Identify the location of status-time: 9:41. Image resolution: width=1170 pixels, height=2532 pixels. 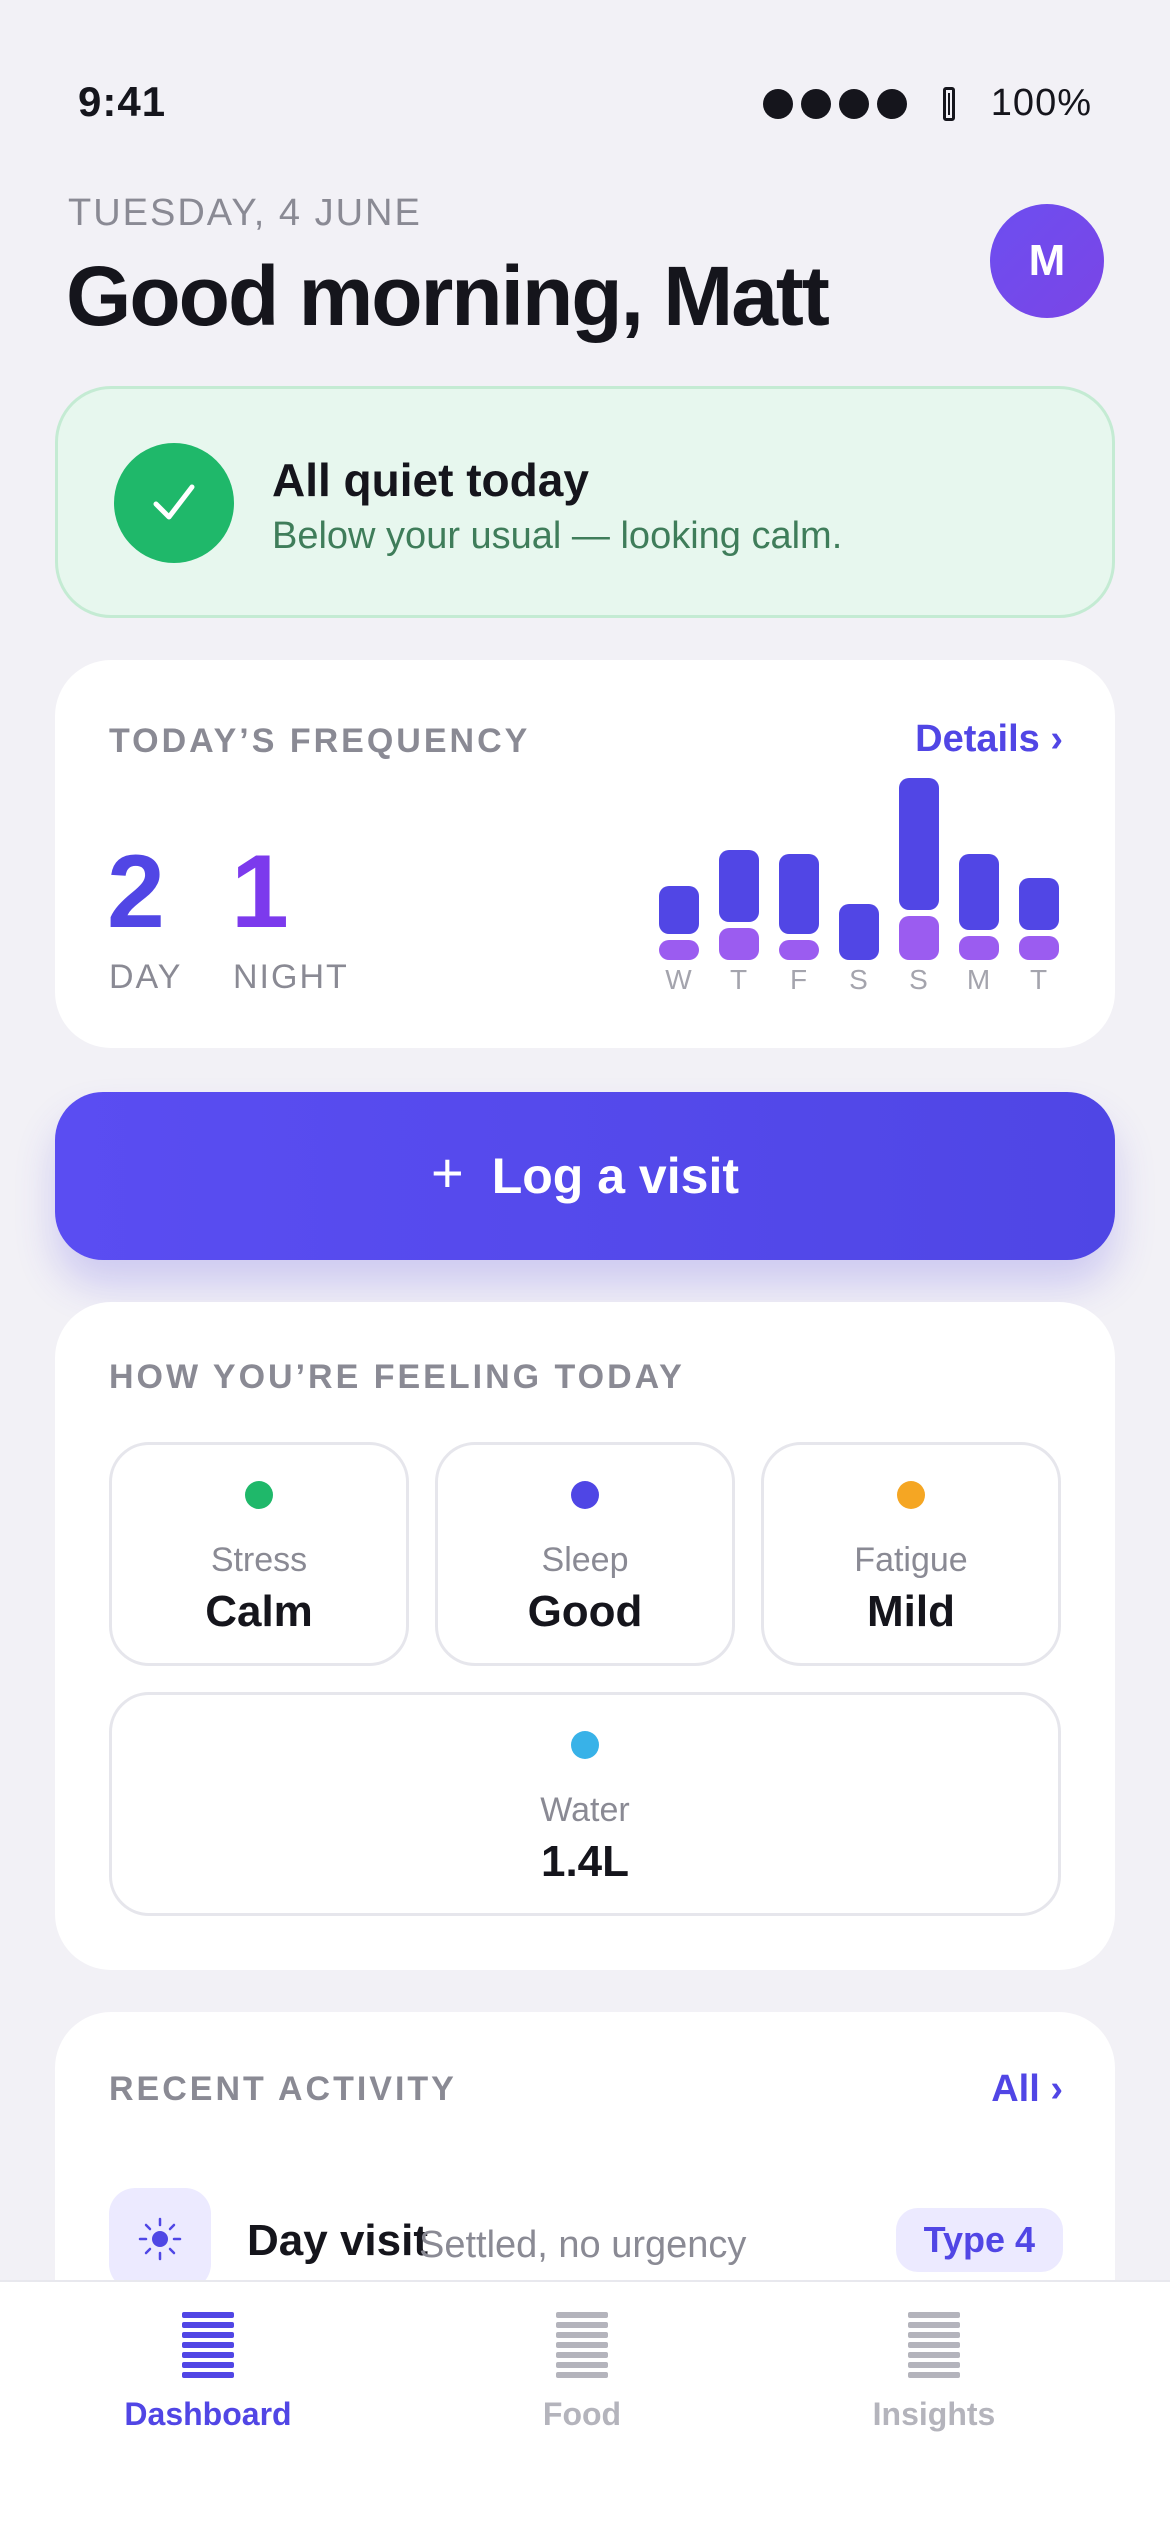
(122, 101).